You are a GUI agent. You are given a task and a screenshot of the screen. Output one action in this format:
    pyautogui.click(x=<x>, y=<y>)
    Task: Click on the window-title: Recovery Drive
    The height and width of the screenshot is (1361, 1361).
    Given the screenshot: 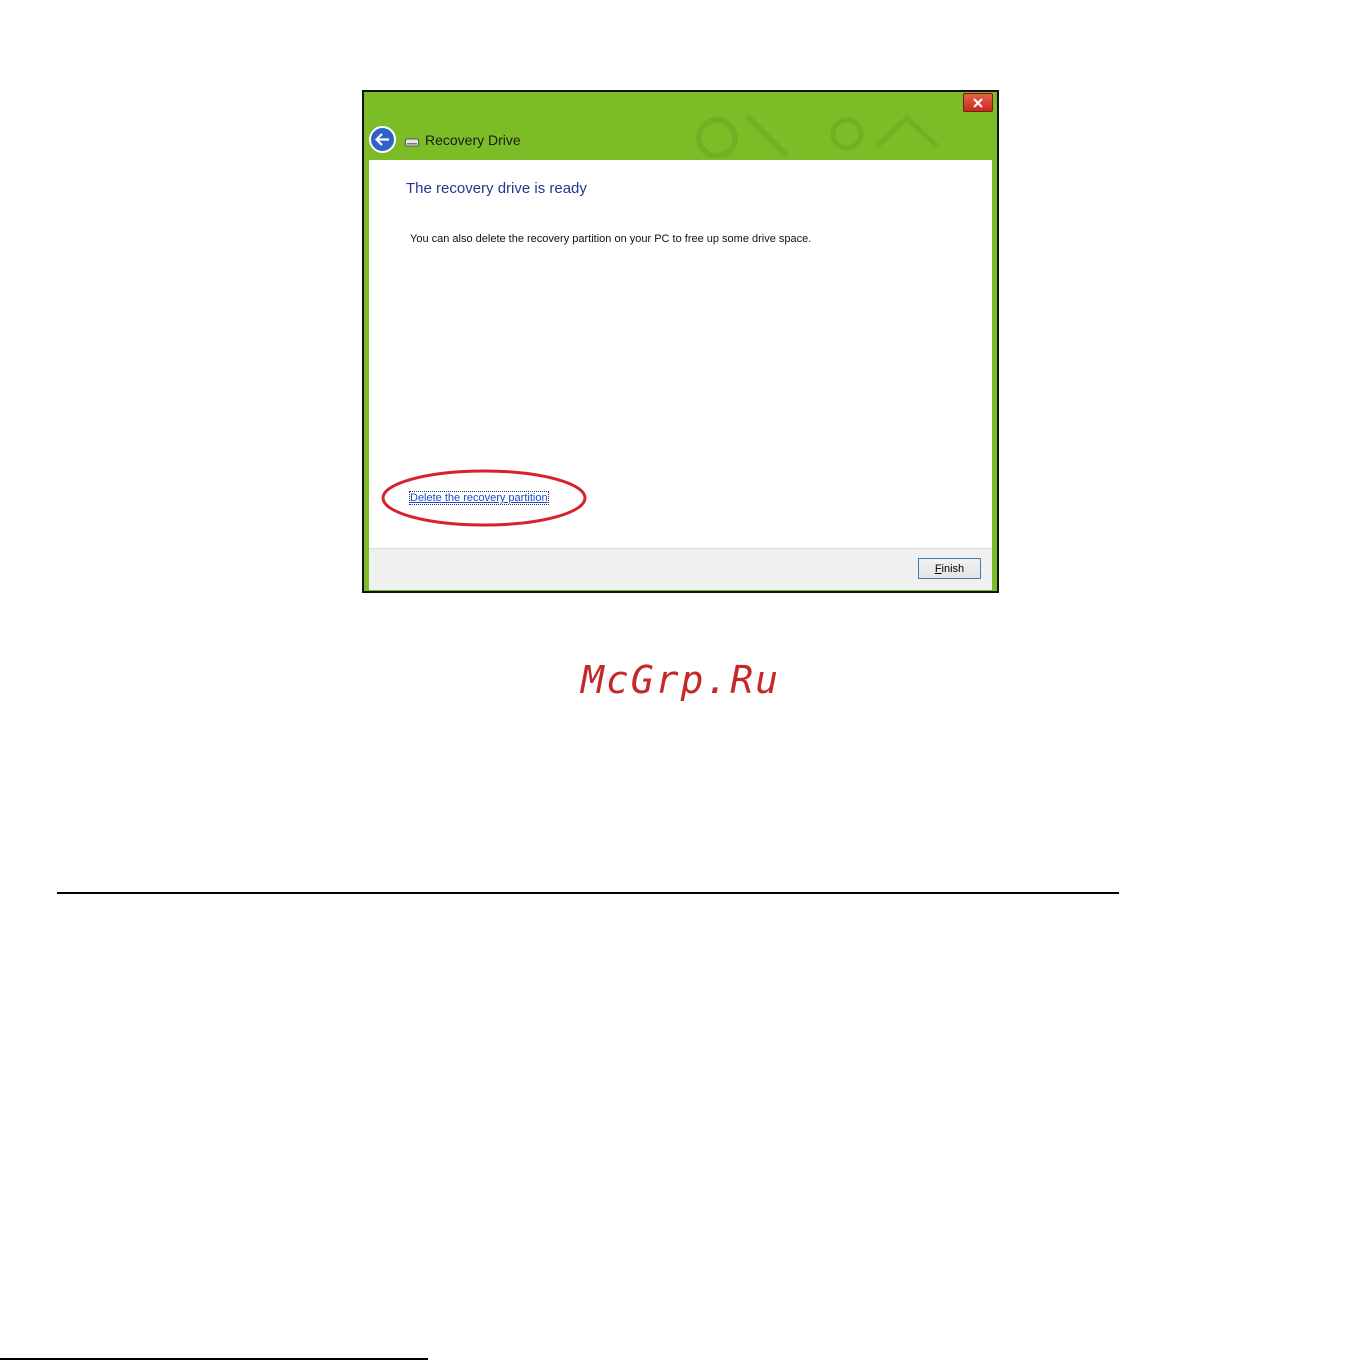 What is the action you would take?
    pyautogui.click(x=473, y=140)
    